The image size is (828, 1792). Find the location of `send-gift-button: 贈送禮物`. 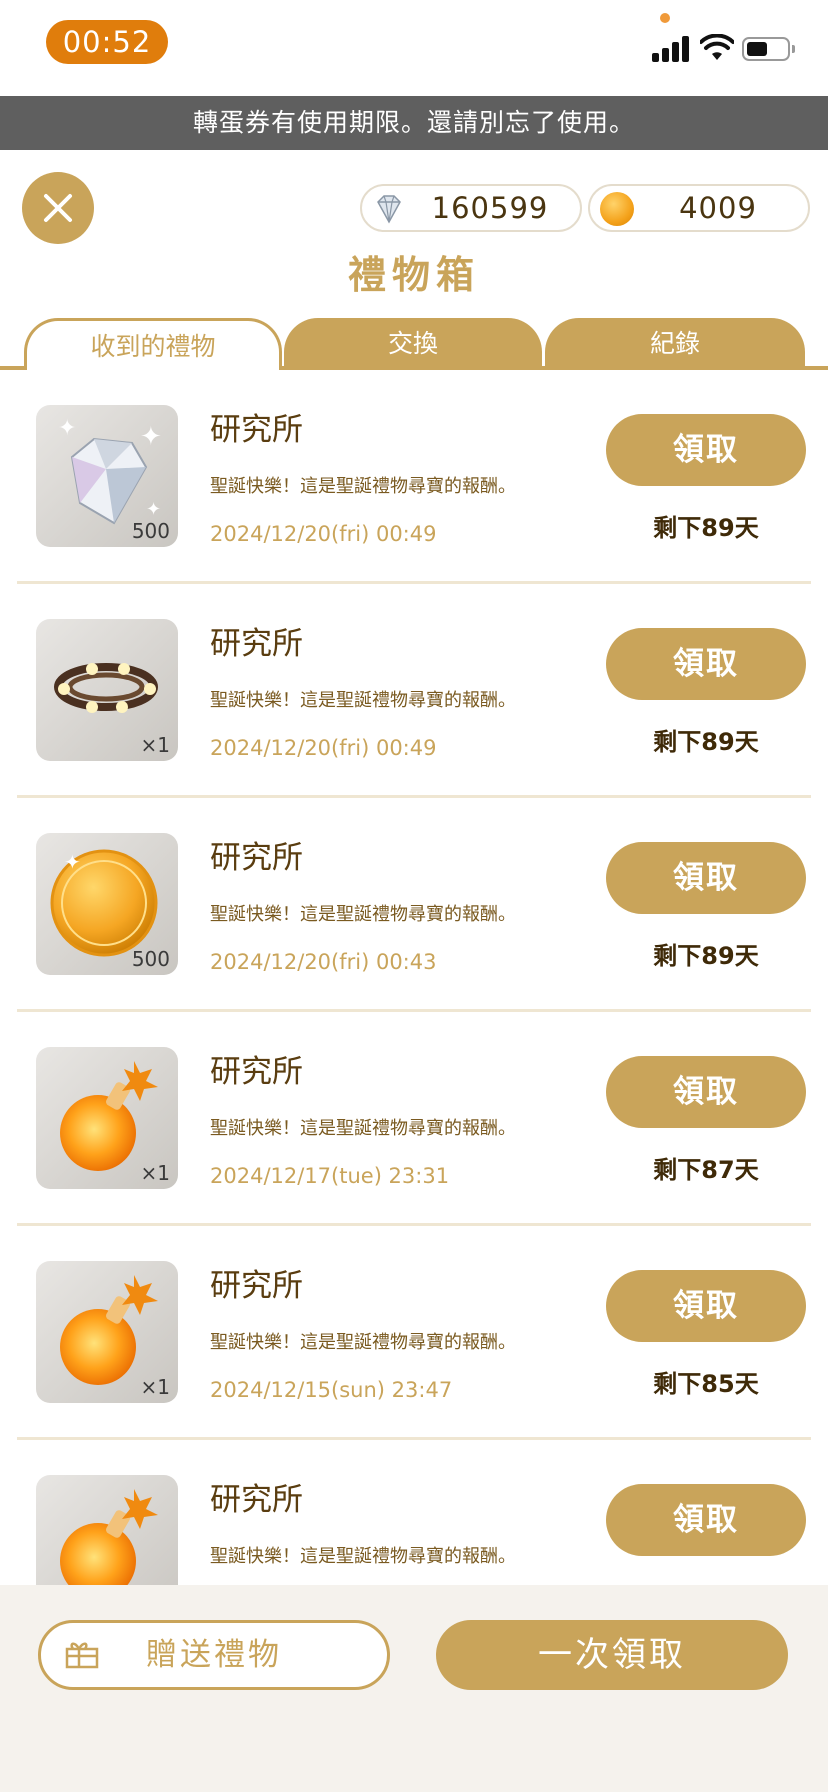

send-gift-button: 贈送禮物 is located at coordinates (214, 1655).